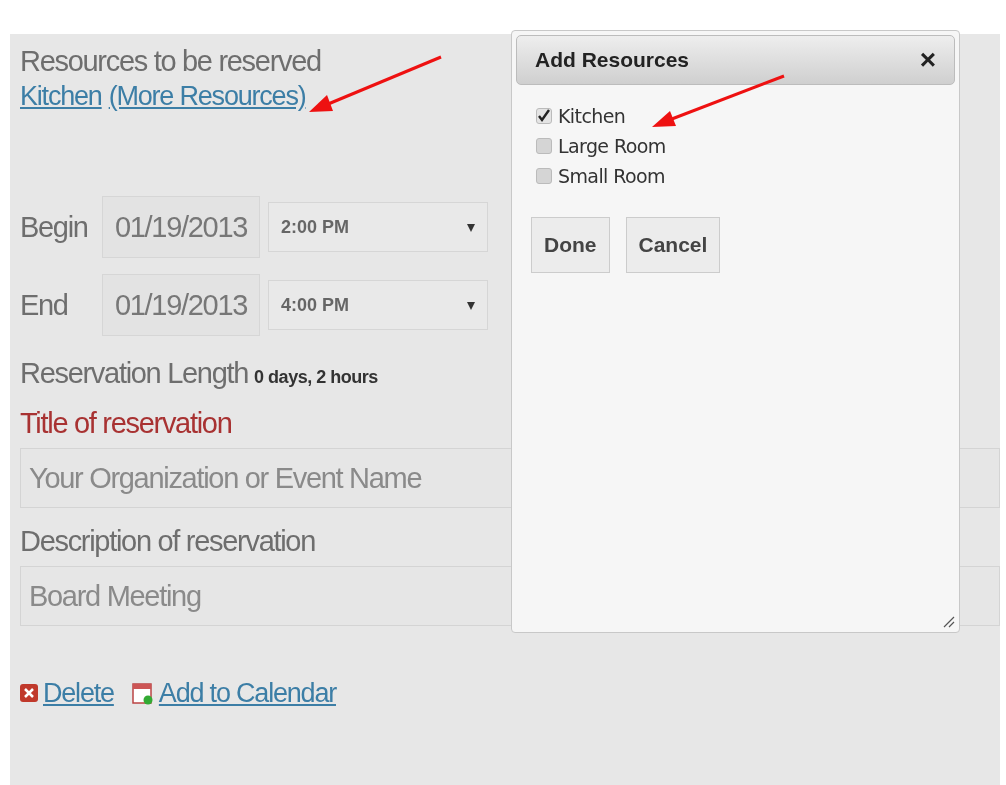  What do you see at coordinates (44, 305) in the screenshot?
I see `time-label: End` at bounding box center [44, 305].